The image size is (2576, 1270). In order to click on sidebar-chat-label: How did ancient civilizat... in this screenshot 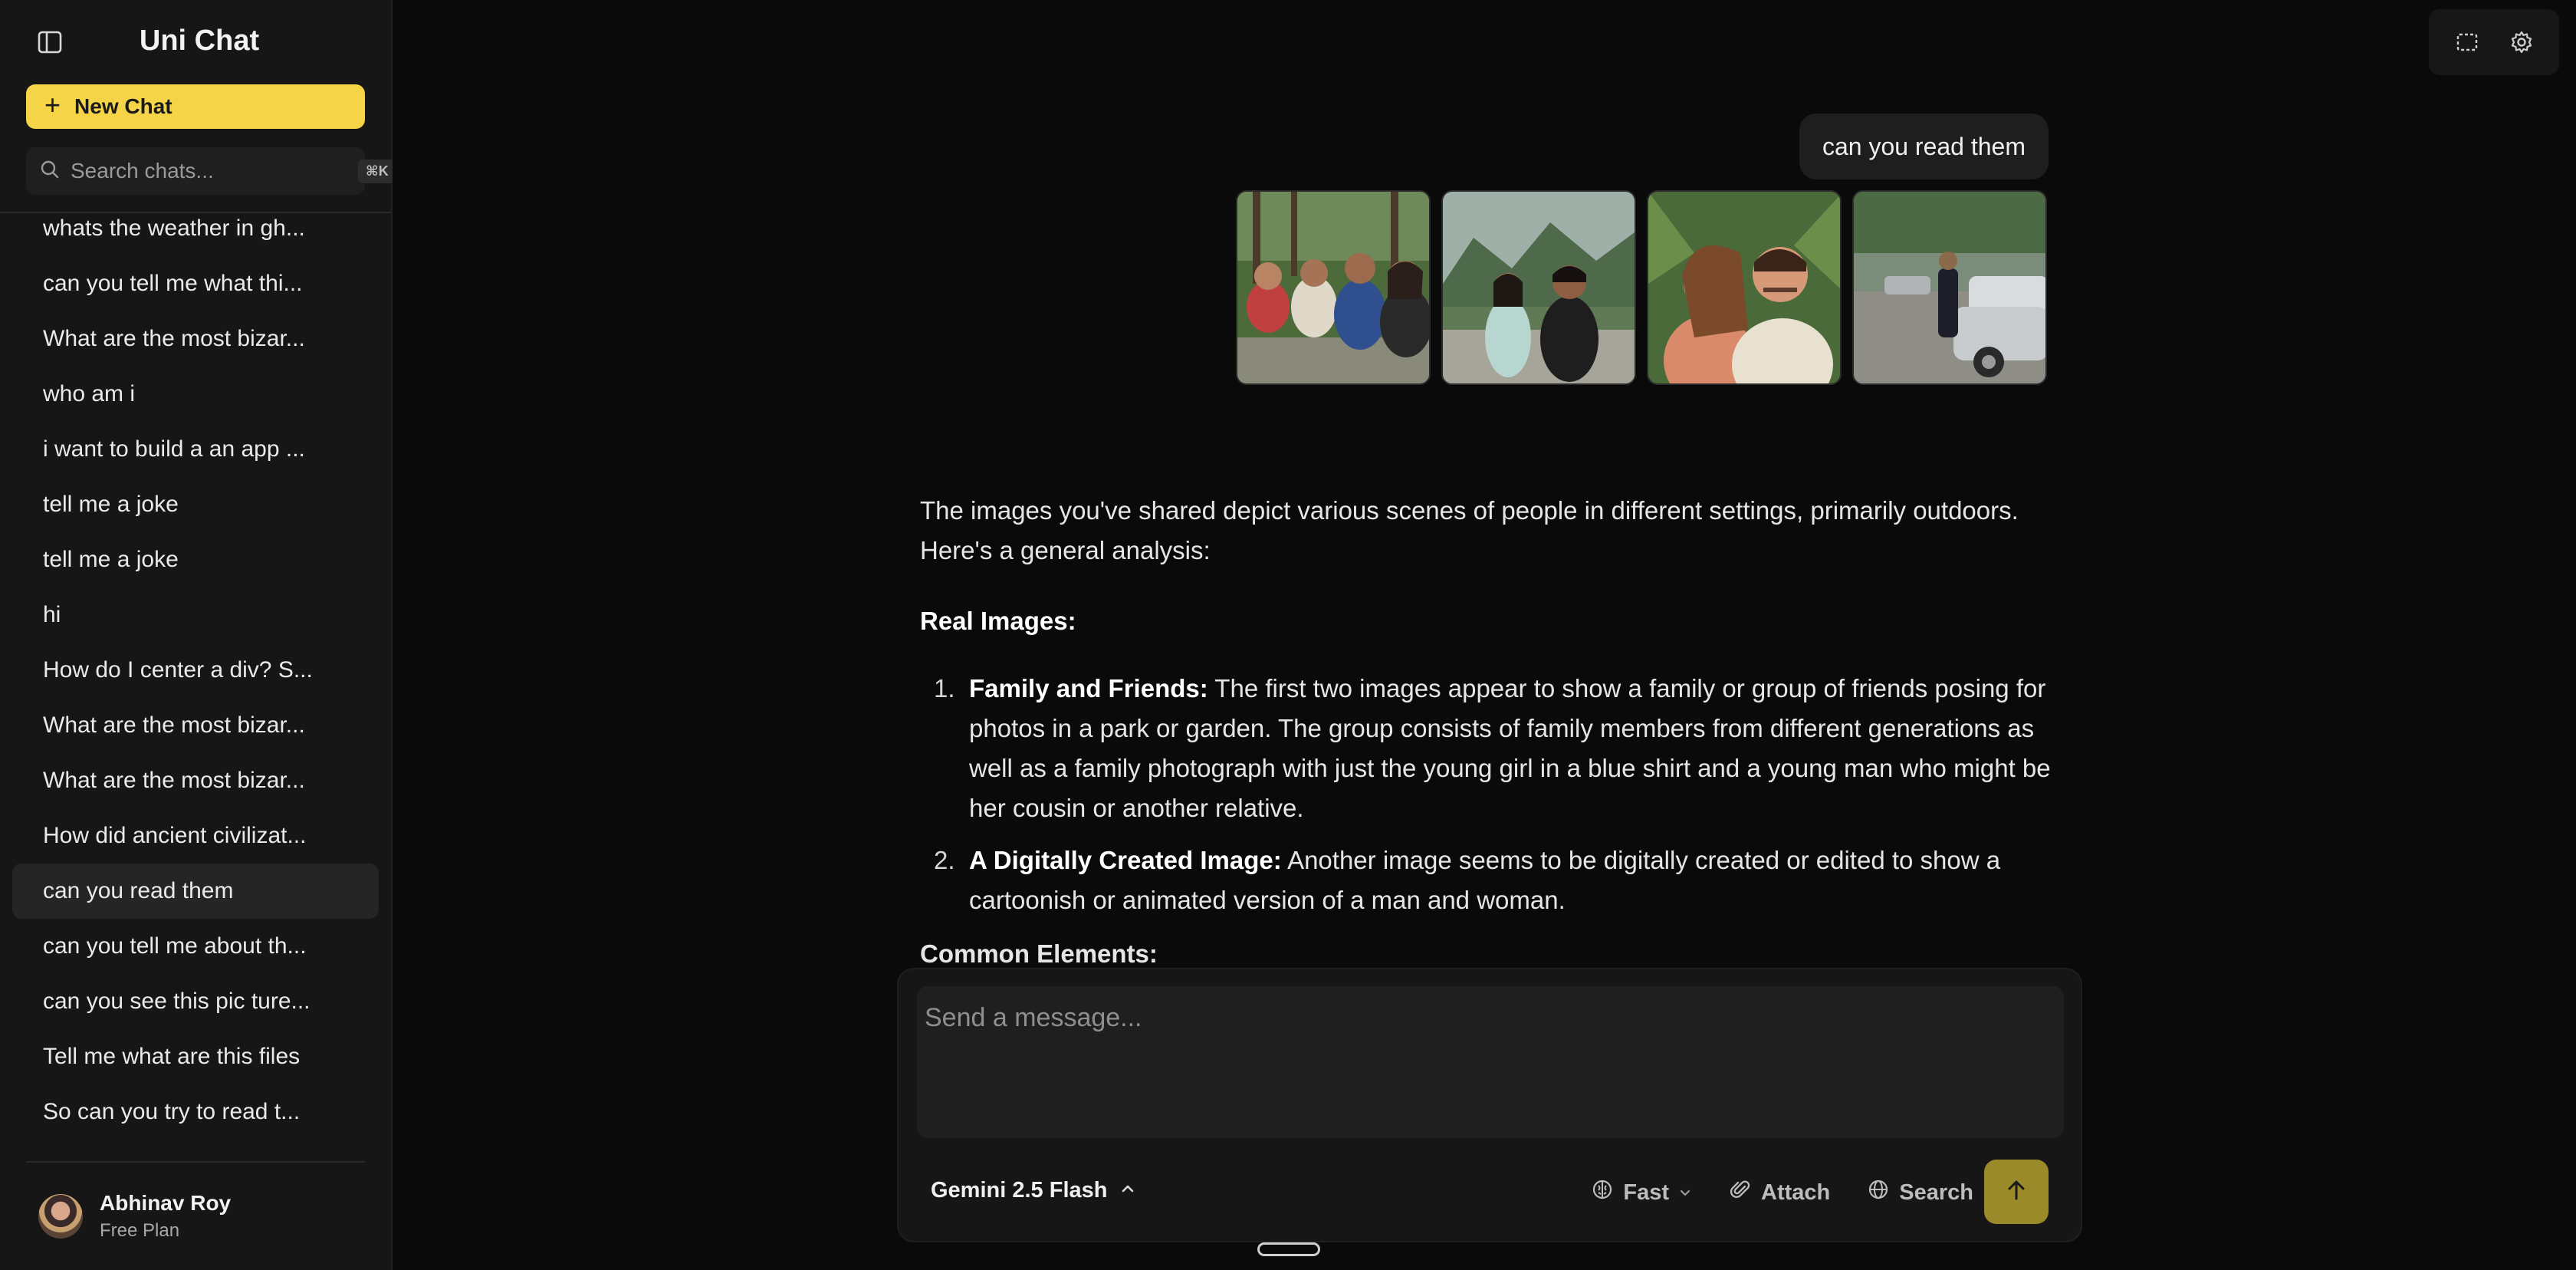, I will do `click(175, 835)`.